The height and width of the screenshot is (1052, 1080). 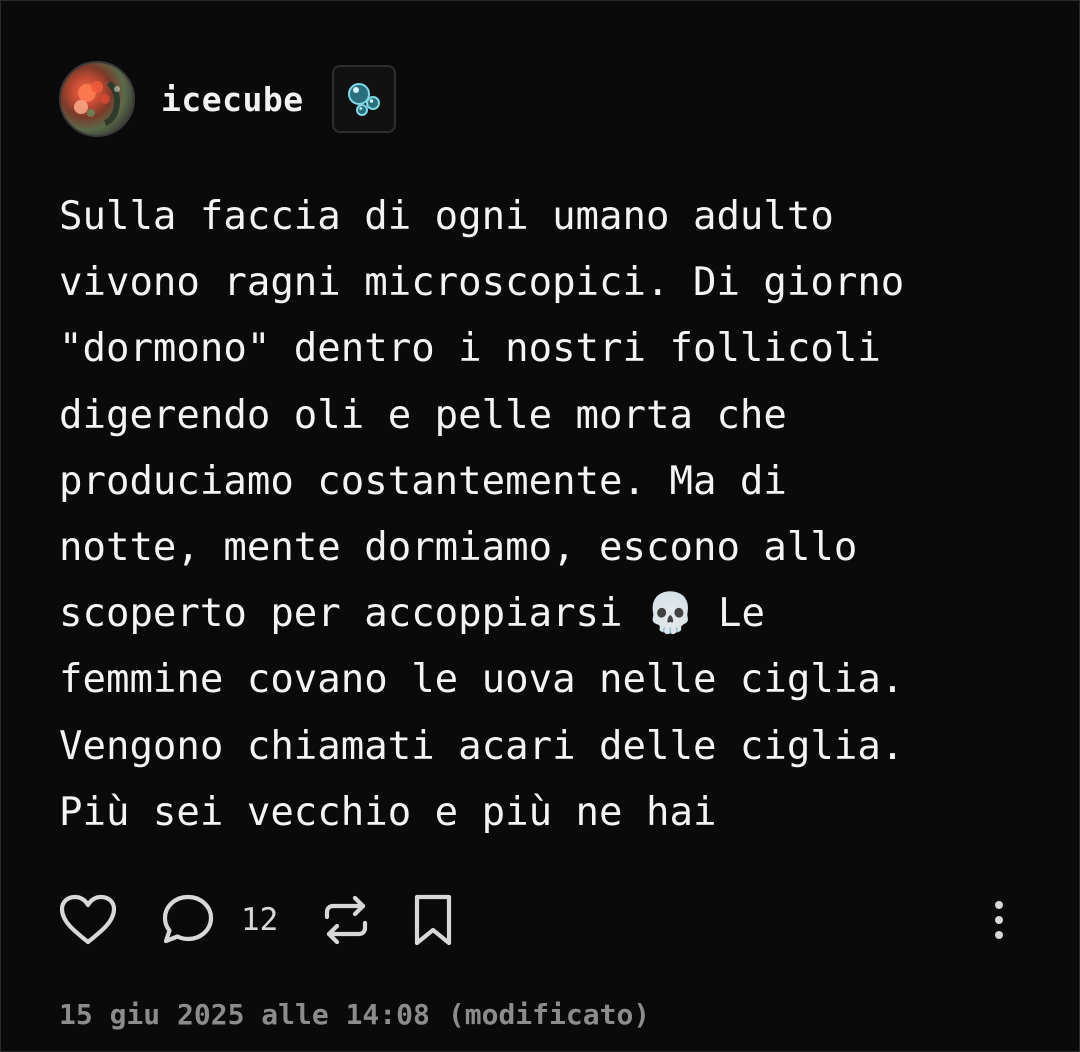 I want to click on post-line: notte, mente dormiamo, escono allo, so click(x=458, y=548).